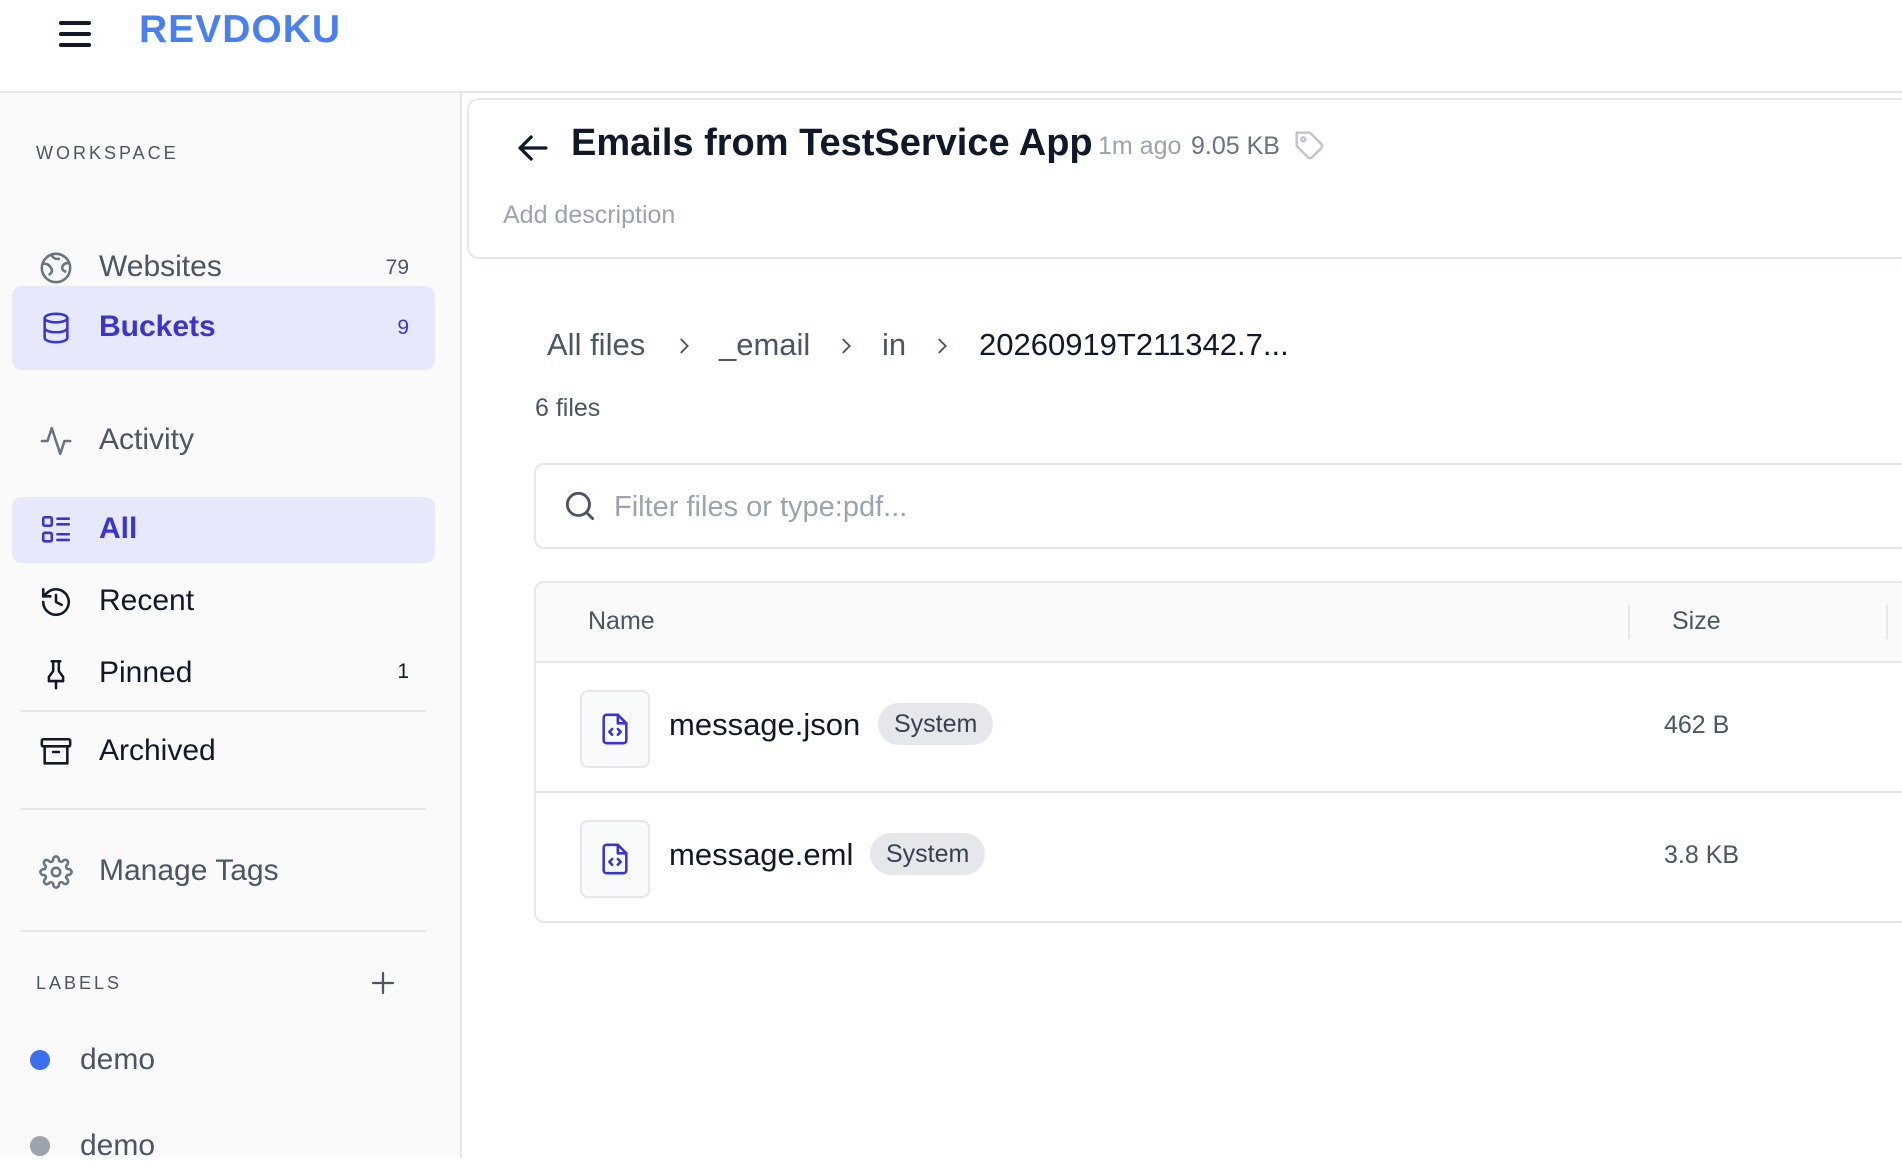 This screenshot has width=1902, height=1171. What do you see at coordinates (56, 602) in the screenshot?
I see `history-icon` at bounding box center [56, 602].